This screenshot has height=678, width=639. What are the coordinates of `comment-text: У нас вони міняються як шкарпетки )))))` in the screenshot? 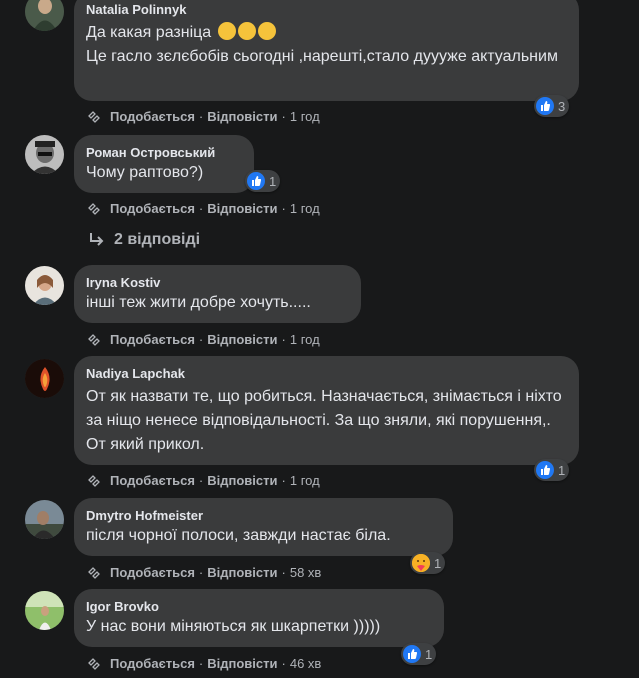 It's located at (233, 626).